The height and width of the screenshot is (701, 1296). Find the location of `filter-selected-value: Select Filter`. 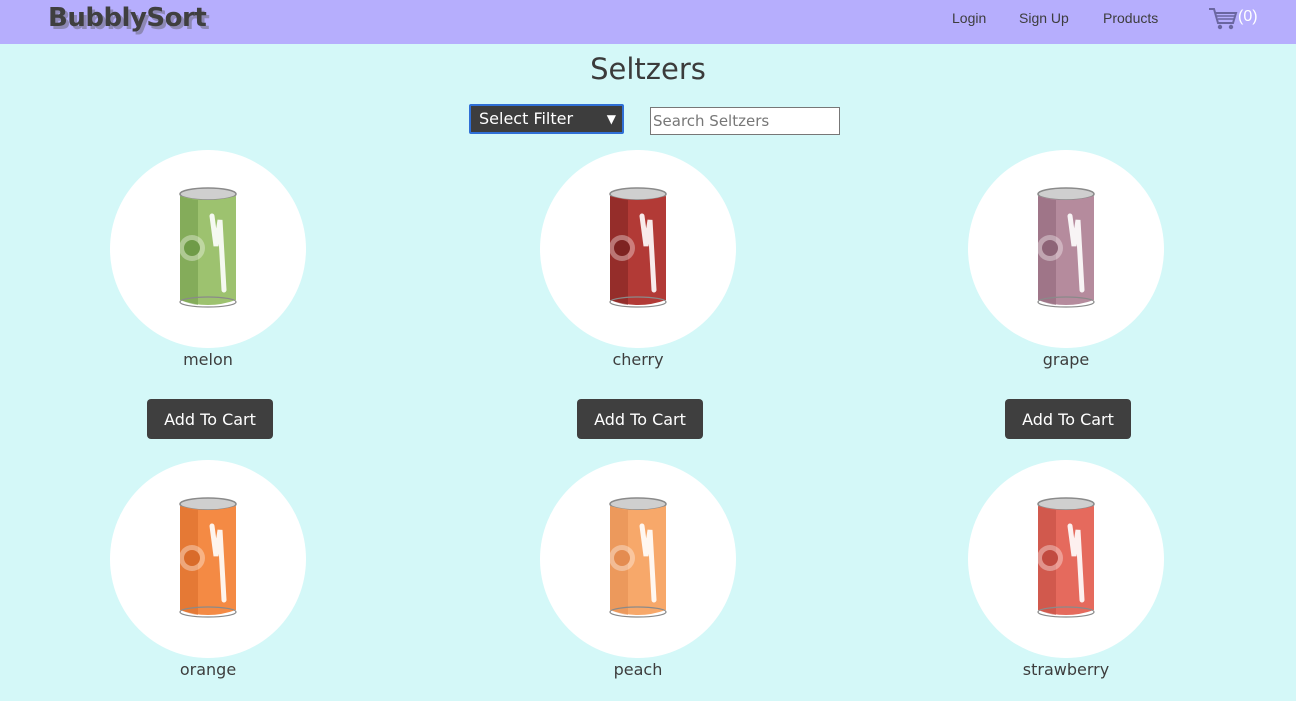

filter-selected-value: Select Filter is located at coordinates (526, 118).